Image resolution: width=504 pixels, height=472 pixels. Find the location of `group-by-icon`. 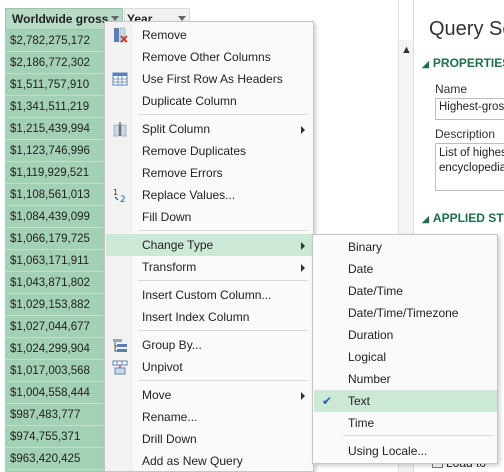

group-by-icon is located at coordinates (120, 345).